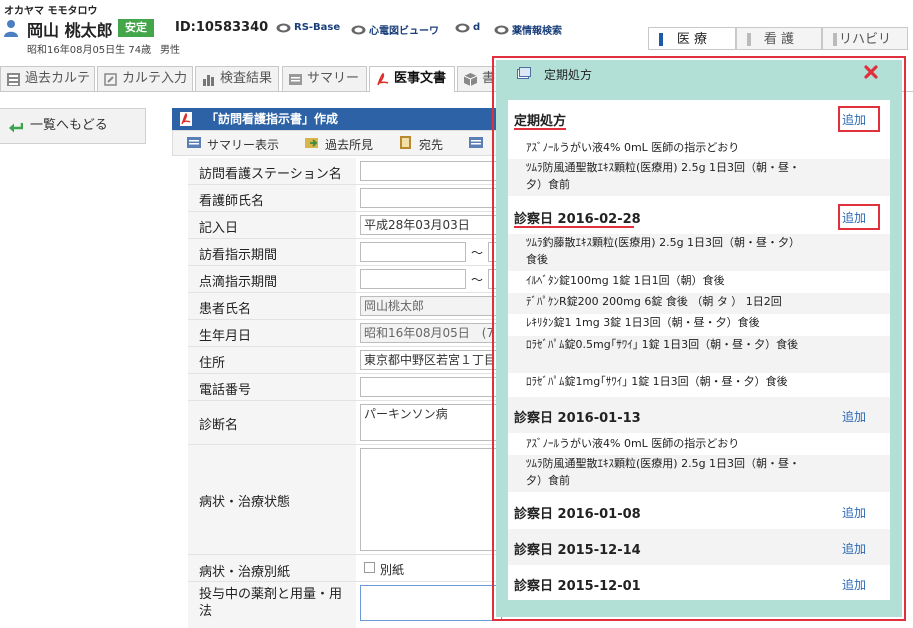 The width and height of the screenshot is (913, 628). Describe the element at coordinates (431, 333) in the screenshot. I see `birthdate-field: 昭和16年08月05日 (7` at that location.